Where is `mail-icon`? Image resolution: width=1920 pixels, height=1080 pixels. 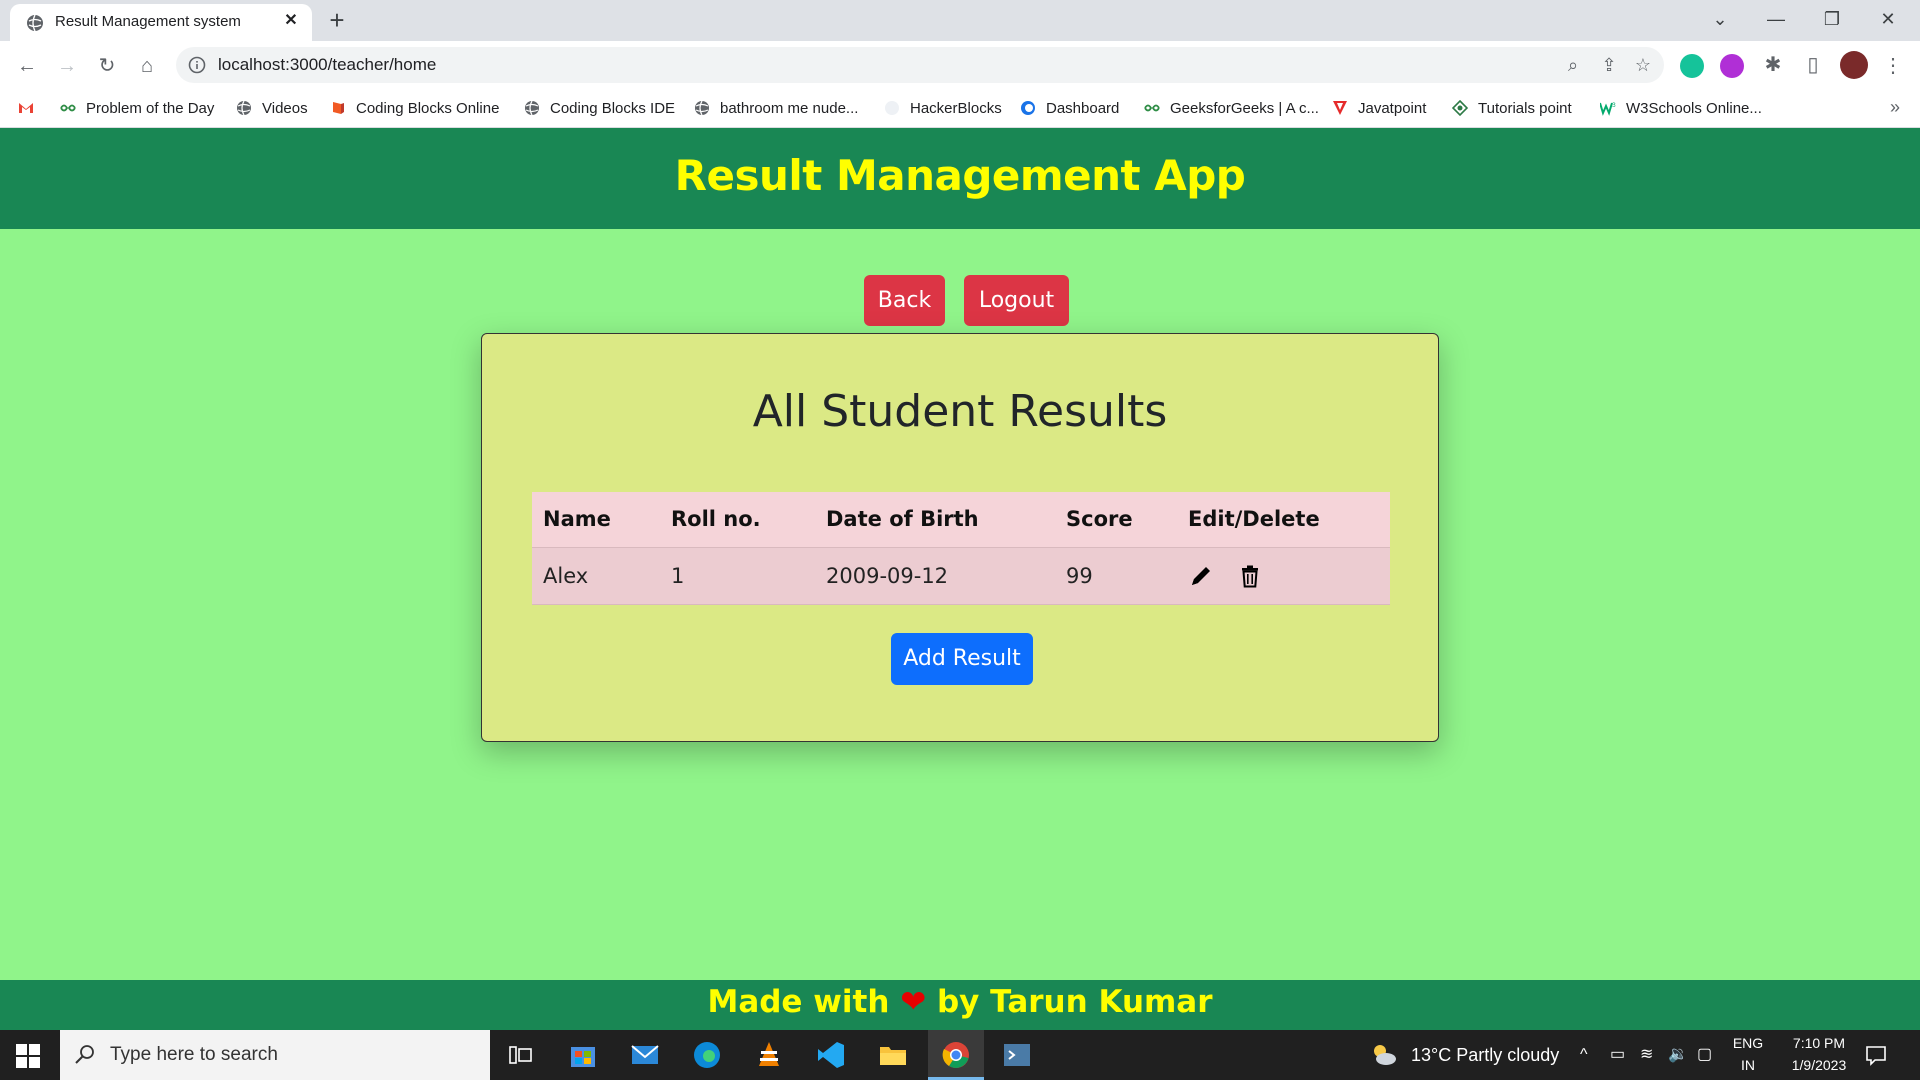 mail-icon is located at coordinates (645, 1055).